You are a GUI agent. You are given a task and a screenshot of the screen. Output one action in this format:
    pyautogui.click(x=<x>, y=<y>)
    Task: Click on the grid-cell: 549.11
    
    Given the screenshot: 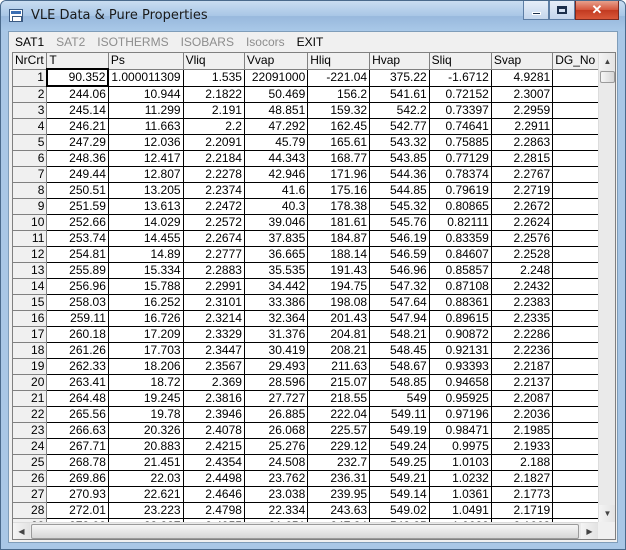 What is the action you would take?
    pyautogui.click(x=399, y=414)
    